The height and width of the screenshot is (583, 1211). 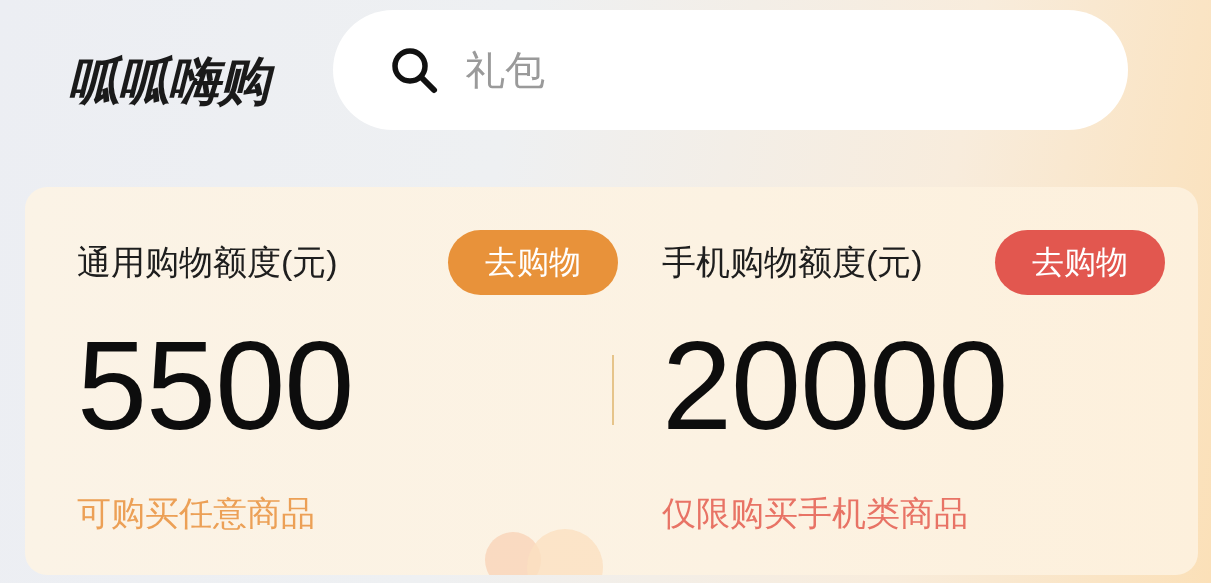 What do you see at coordinates (196, 513) in the screenshot?
I see `quota-note: 可购买任意商品` at bounding box center [196, 513].